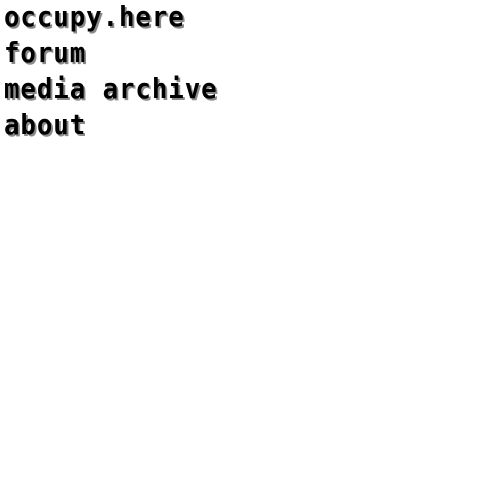 Image resolution: width=500 pixels, height=500 pixels. I want to click on nav-link-media-archive: media archive, so click(111, 92).